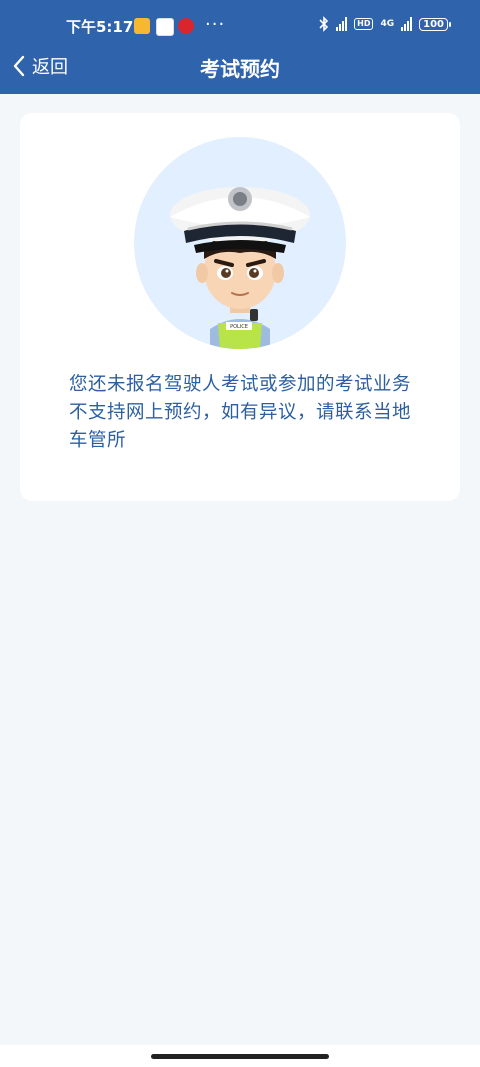  I want to click on status-bar: 下午5:17 ··· HD 4G 100, so click(240, 27).